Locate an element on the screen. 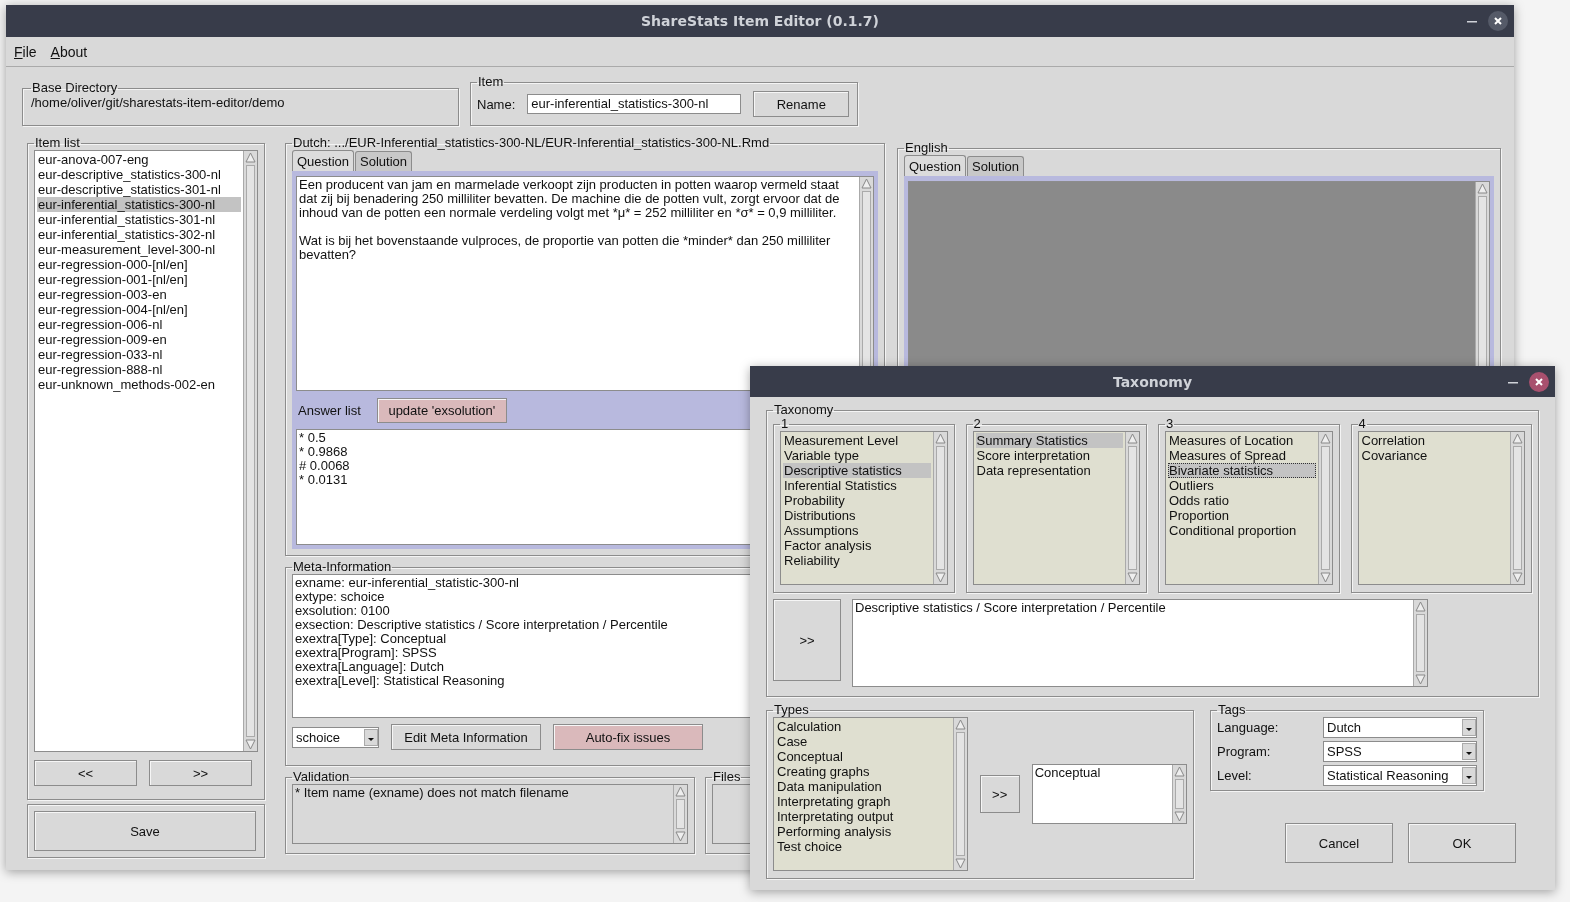  meta-button: Edit Meta Information is located at coordinates (466, 737).